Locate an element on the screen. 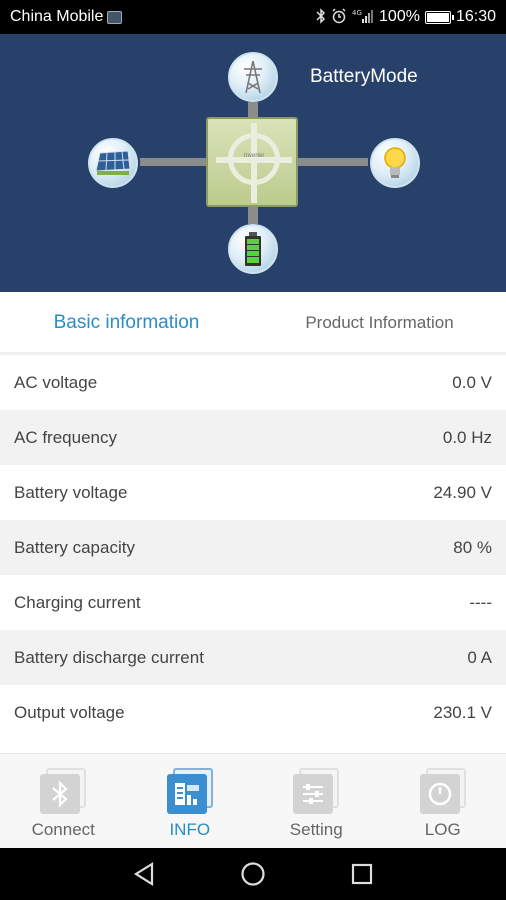  status-bar: China Mobile 4G 100% 16:30 is located at coordinates (253, 17).